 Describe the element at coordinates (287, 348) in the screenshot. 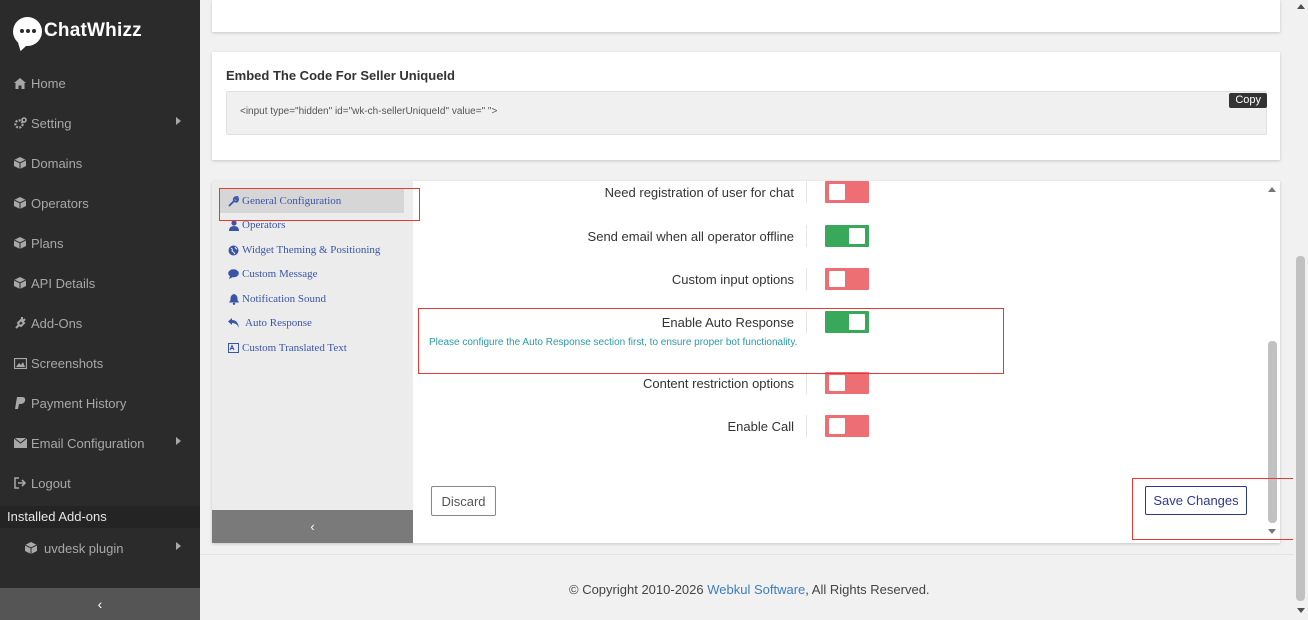

I see `menu-item-custom-translated-text: Custom Translated Text` at that location.